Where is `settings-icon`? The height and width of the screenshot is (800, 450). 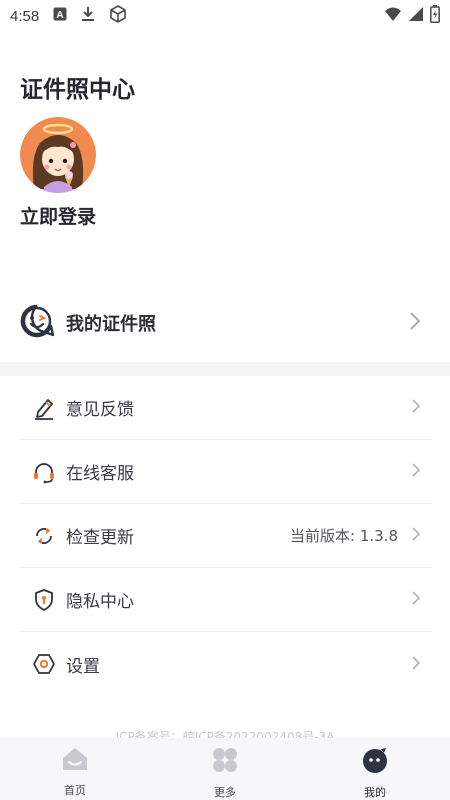 settings-icon is located at coordinates (44, 664).